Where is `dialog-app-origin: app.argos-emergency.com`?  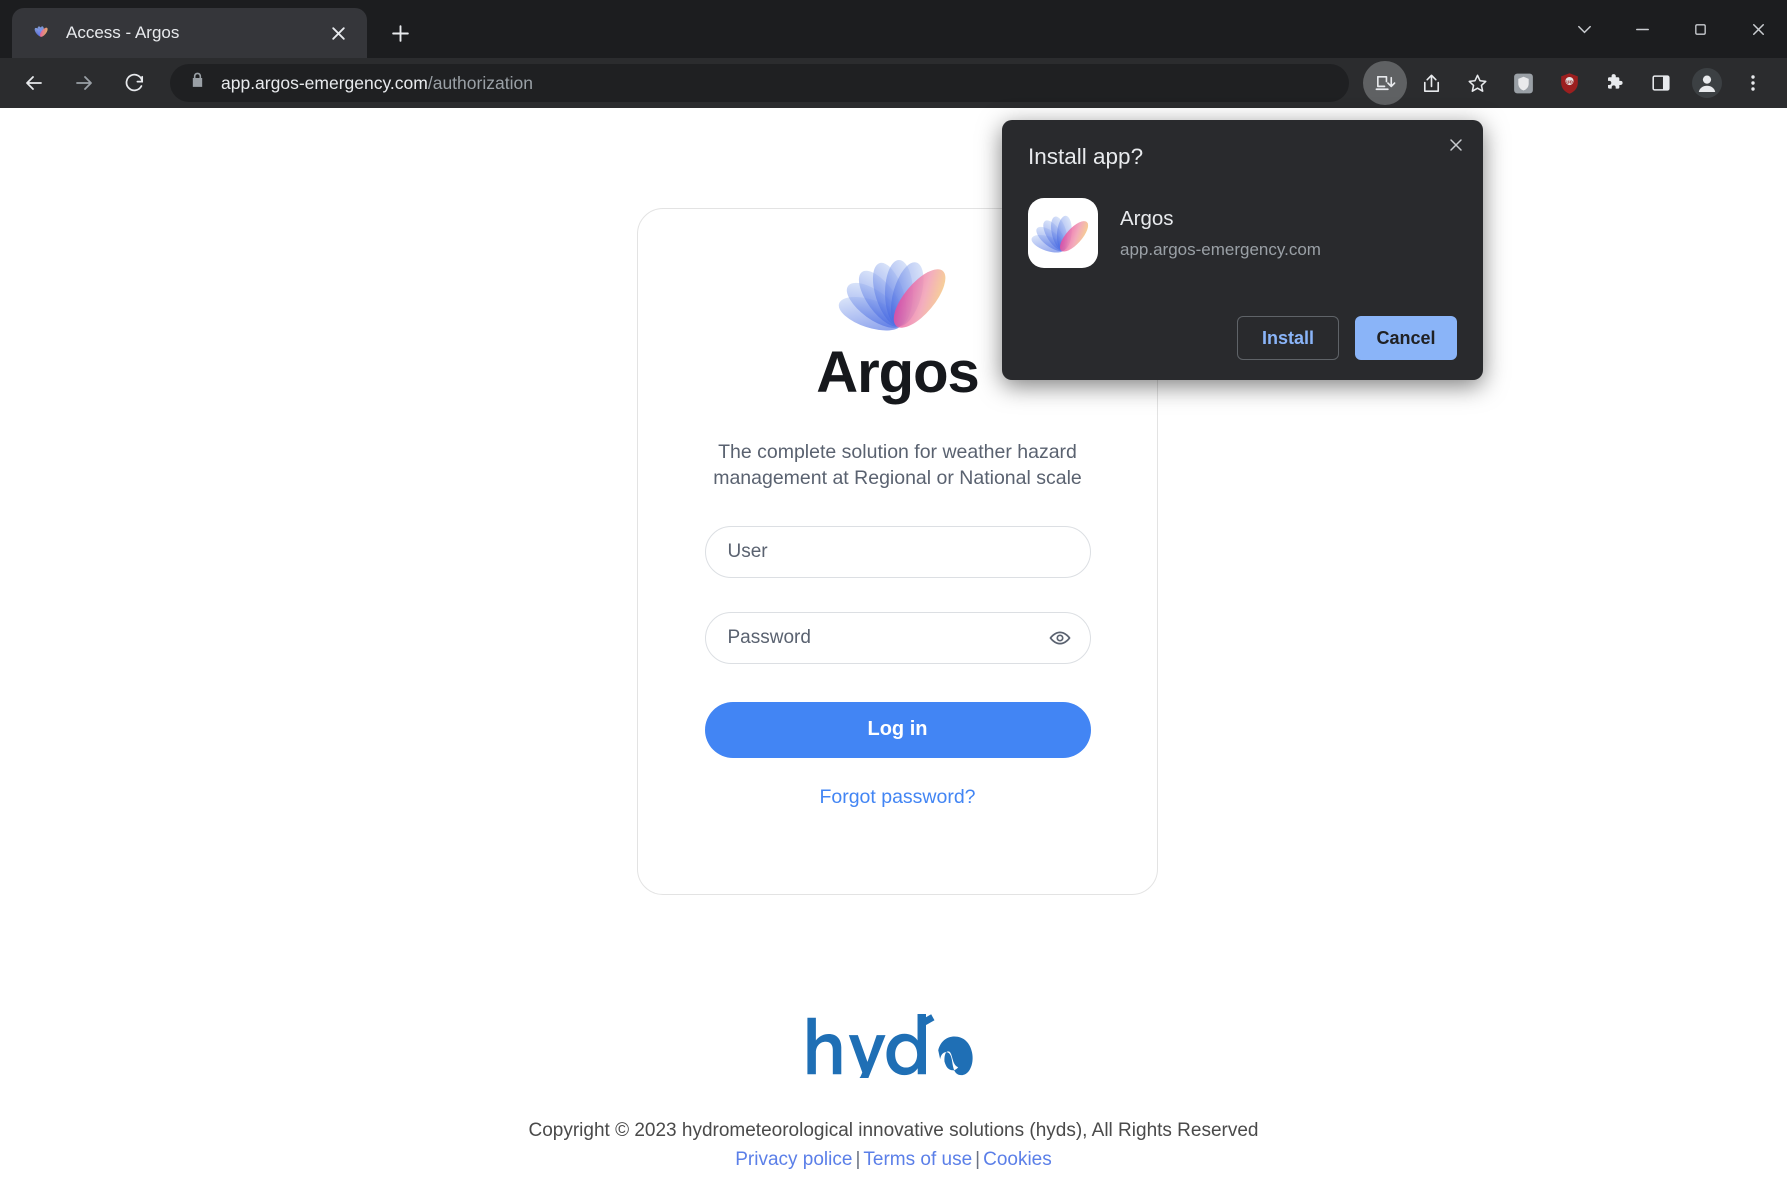
dialog-app-origin: app.argos-emergency.com is located at coordinates (1220, 249).